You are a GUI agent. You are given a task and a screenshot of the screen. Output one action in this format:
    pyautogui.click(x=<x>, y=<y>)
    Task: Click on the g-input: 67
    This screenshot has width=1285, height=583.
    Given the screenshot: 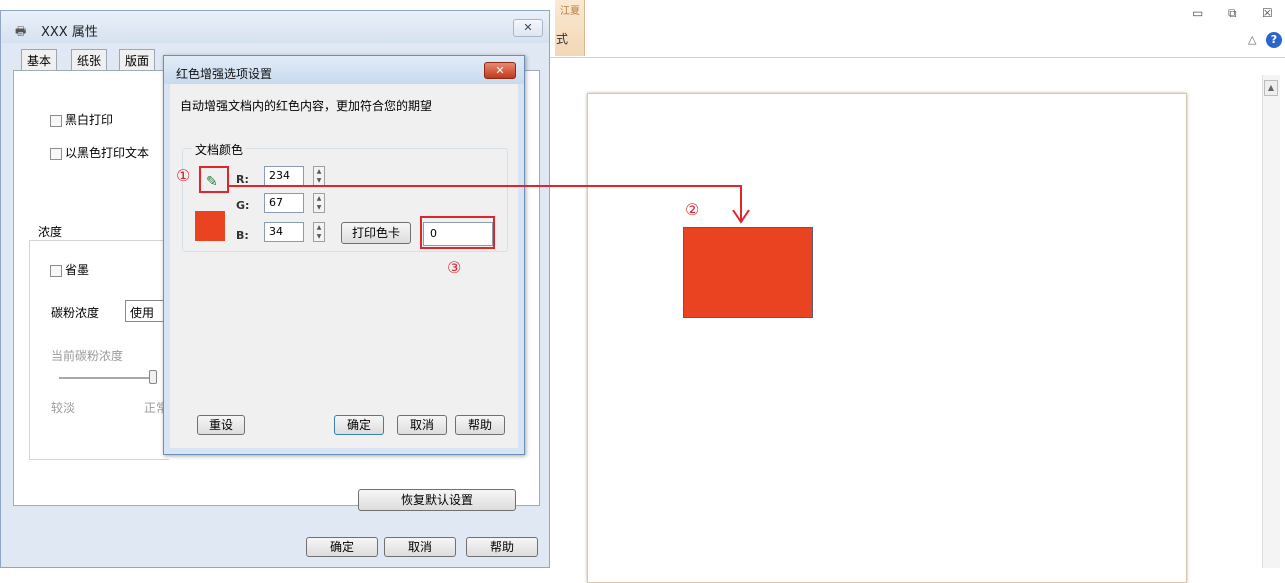 What is the action you would take?
    pyautogui.click(x=284, y=203)
    